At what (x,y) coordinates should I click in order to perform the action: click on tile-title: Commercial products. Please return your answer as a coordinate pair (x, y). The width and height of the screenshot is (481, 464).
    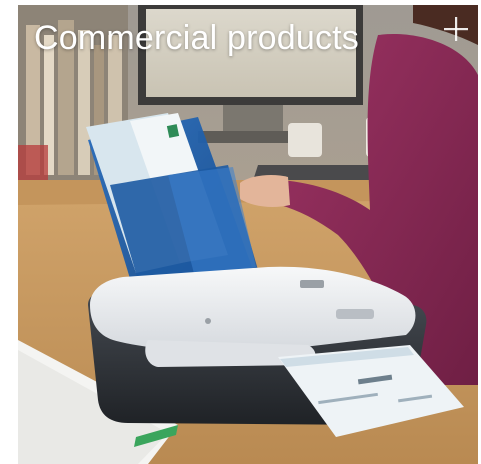
    Looking at the image, I should click on (197, 38).